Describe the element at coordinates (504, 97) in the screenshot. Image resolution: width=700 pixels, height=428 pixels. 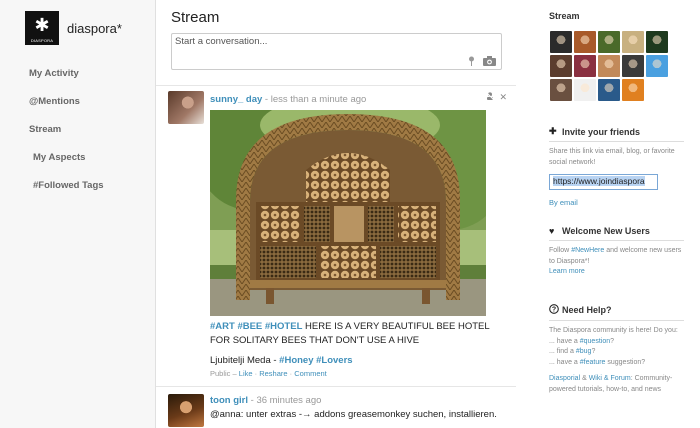
I see `close-icon: ✕` at that location.